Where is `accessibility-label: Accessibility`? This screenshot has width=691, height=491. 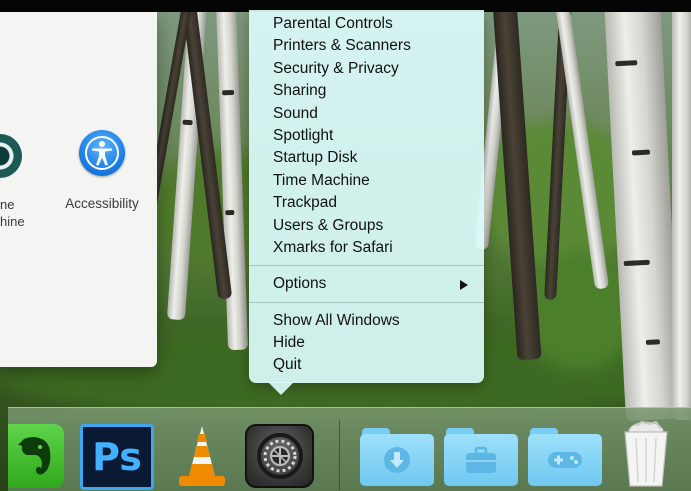 accessibility-label: Accessibility is located at coordinates (102, 203).